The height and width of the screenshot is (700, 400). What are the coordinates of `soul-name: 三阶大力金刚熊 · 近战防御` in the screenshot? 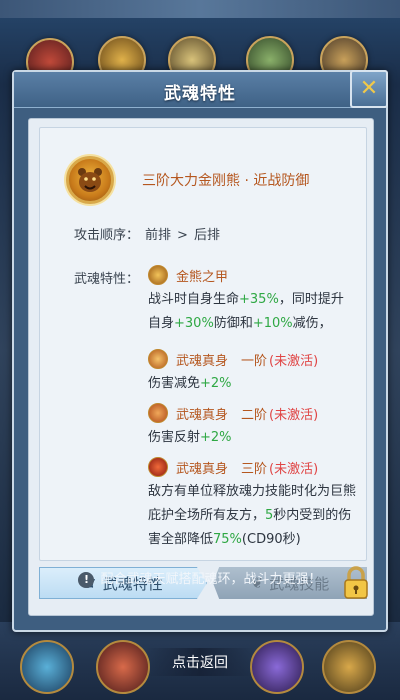 It's located at (226, 181).